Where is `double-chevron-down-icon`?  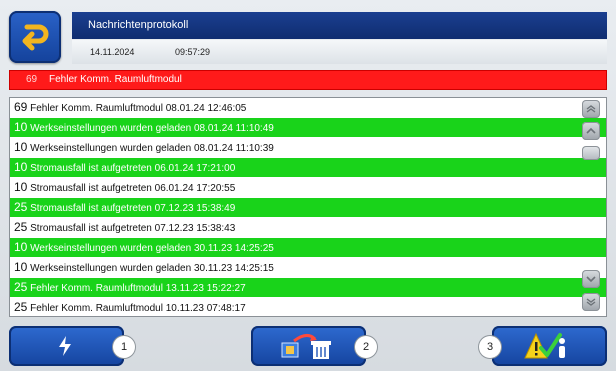 double-chevron-down-icon is located at coordinates (591, 302).